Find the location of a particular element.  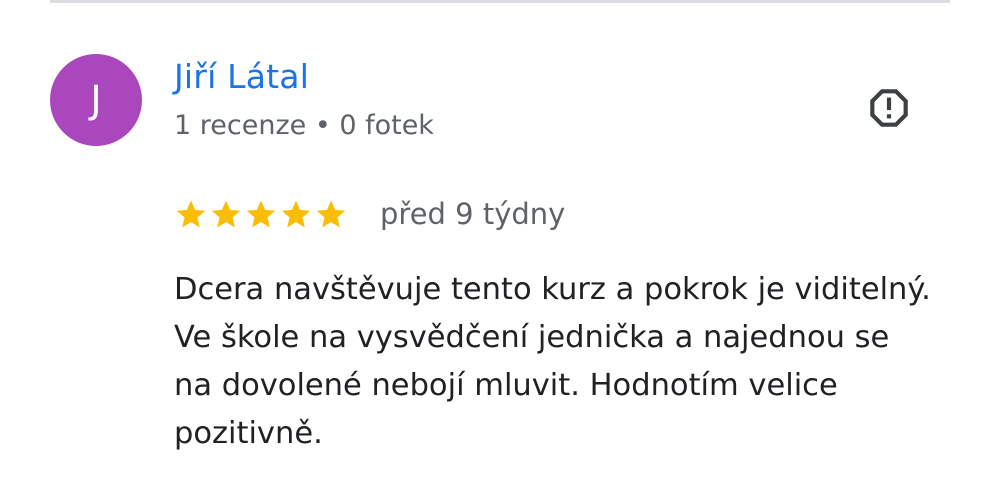

star-rating is located at coordinates (261, 214).